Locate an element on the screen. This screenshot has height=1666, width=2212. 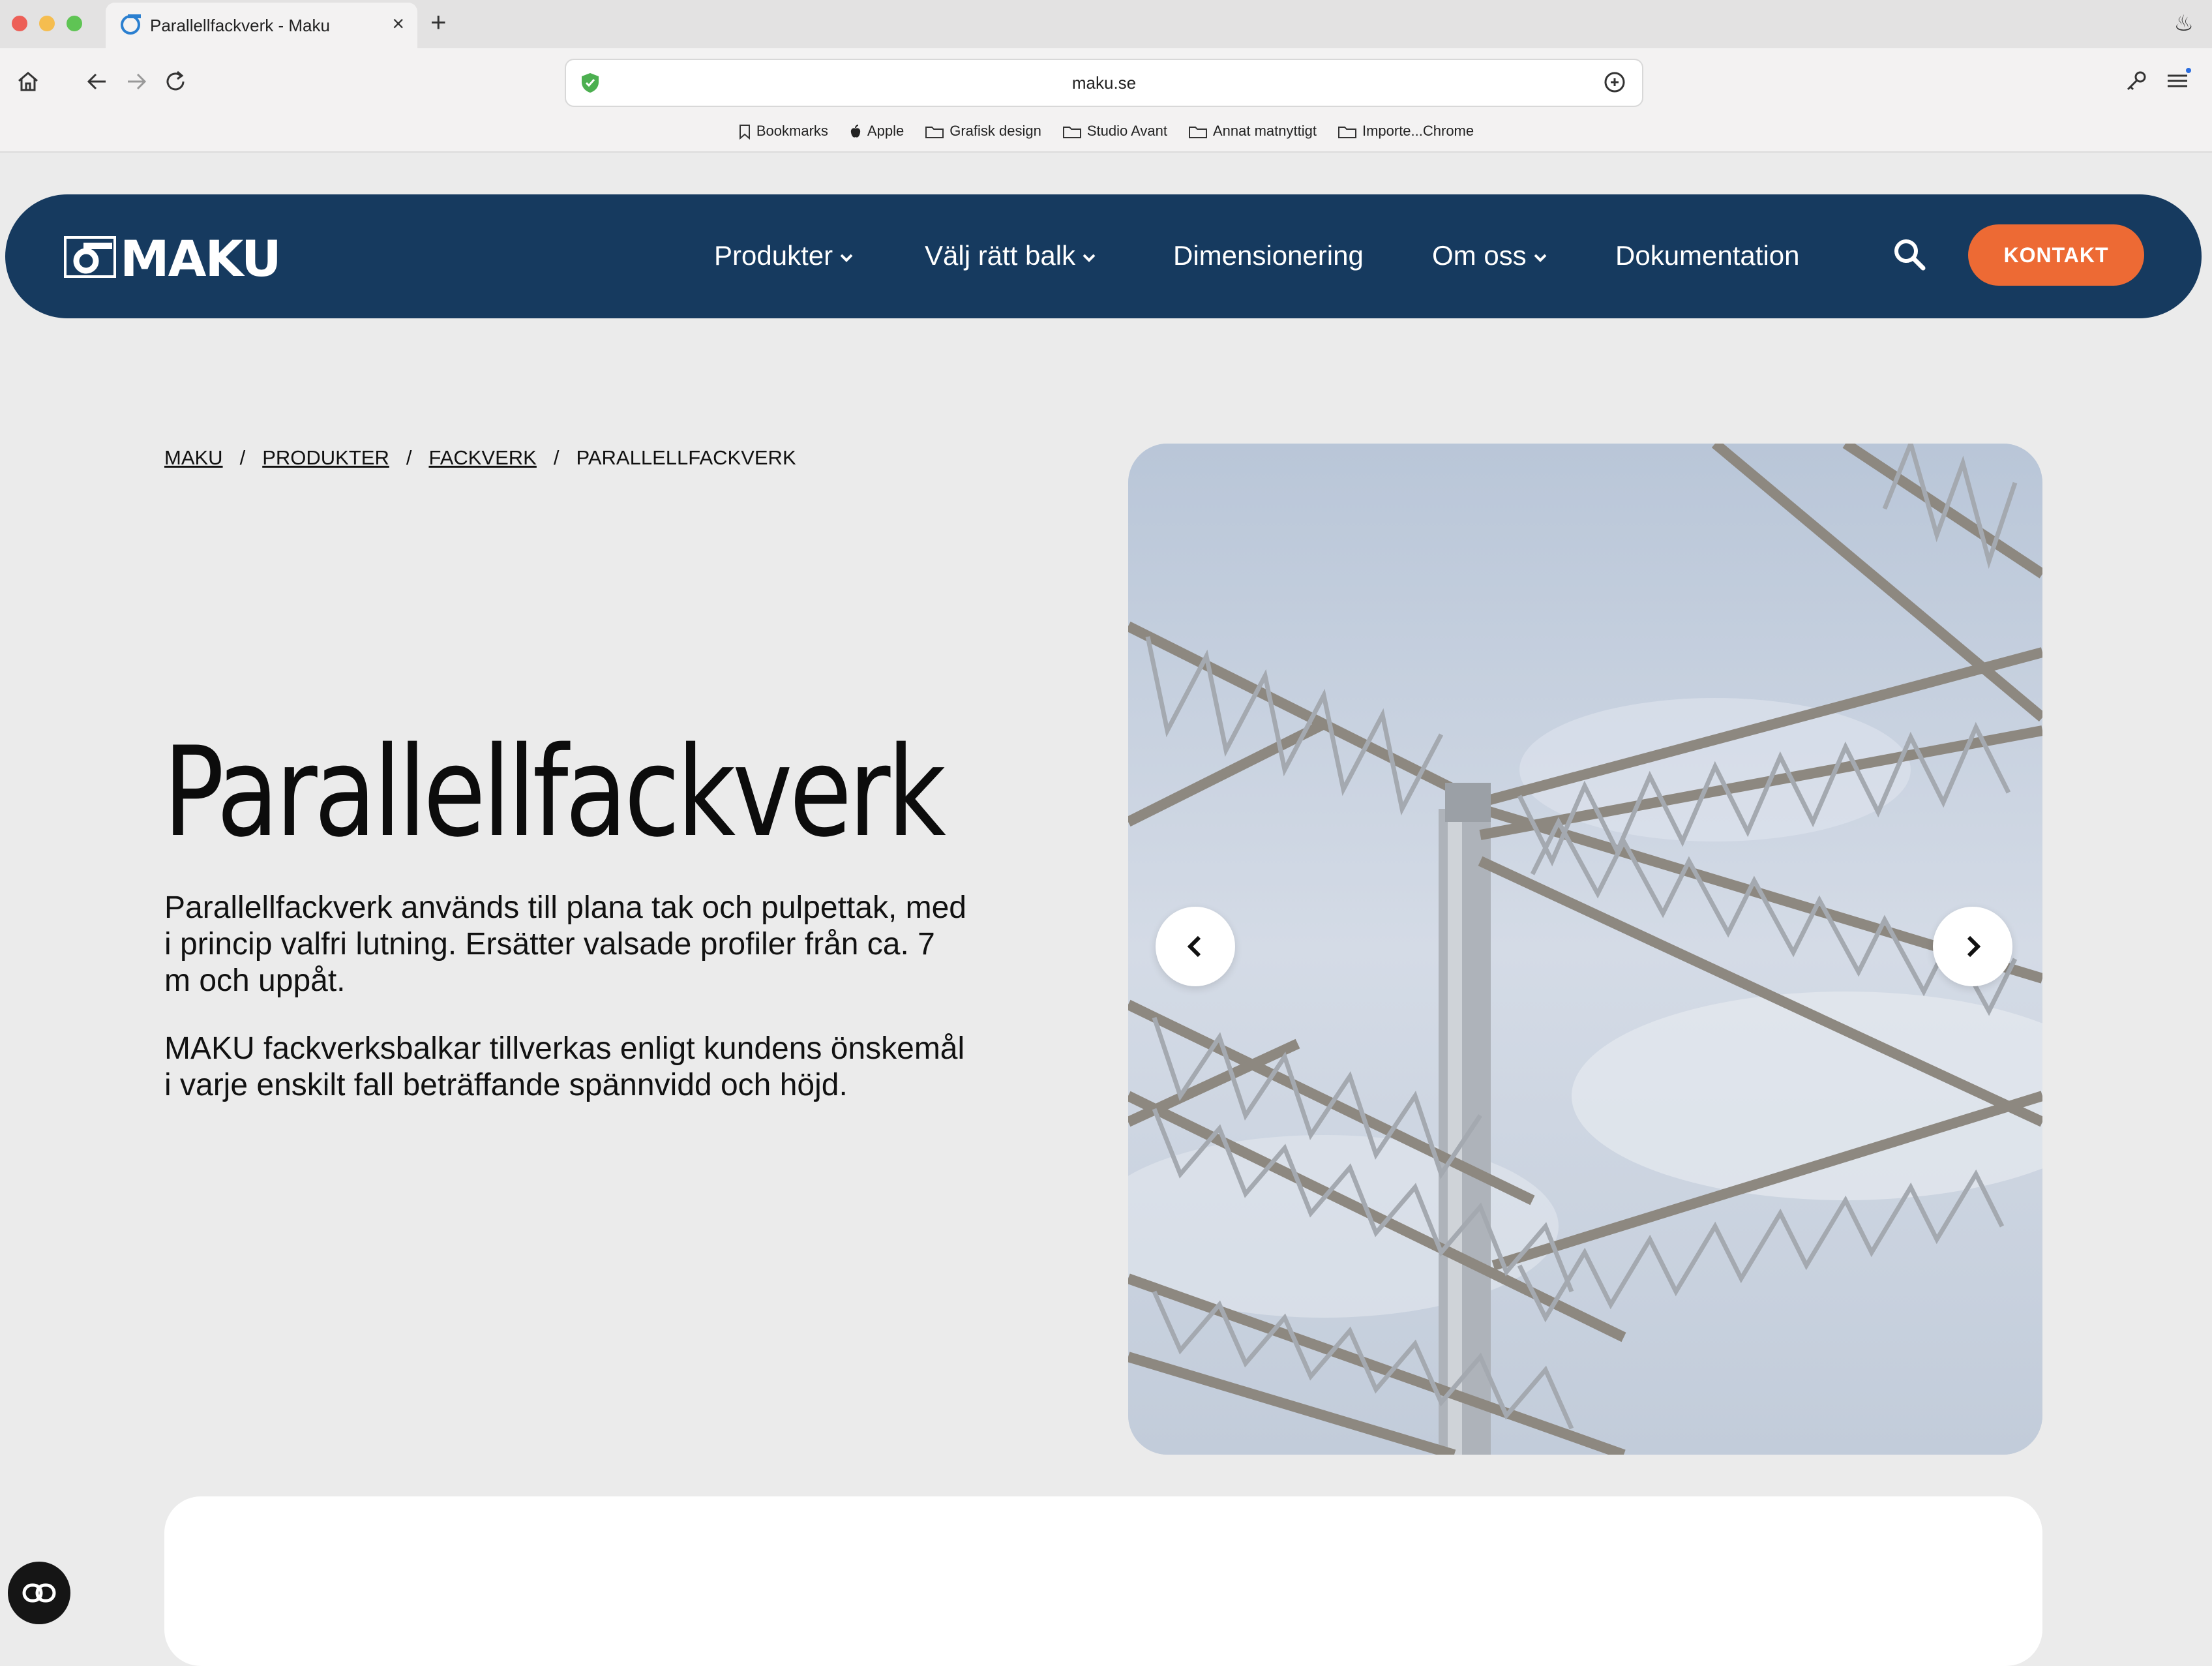
url-text: maku.se is located at coordinates (1104, 83).